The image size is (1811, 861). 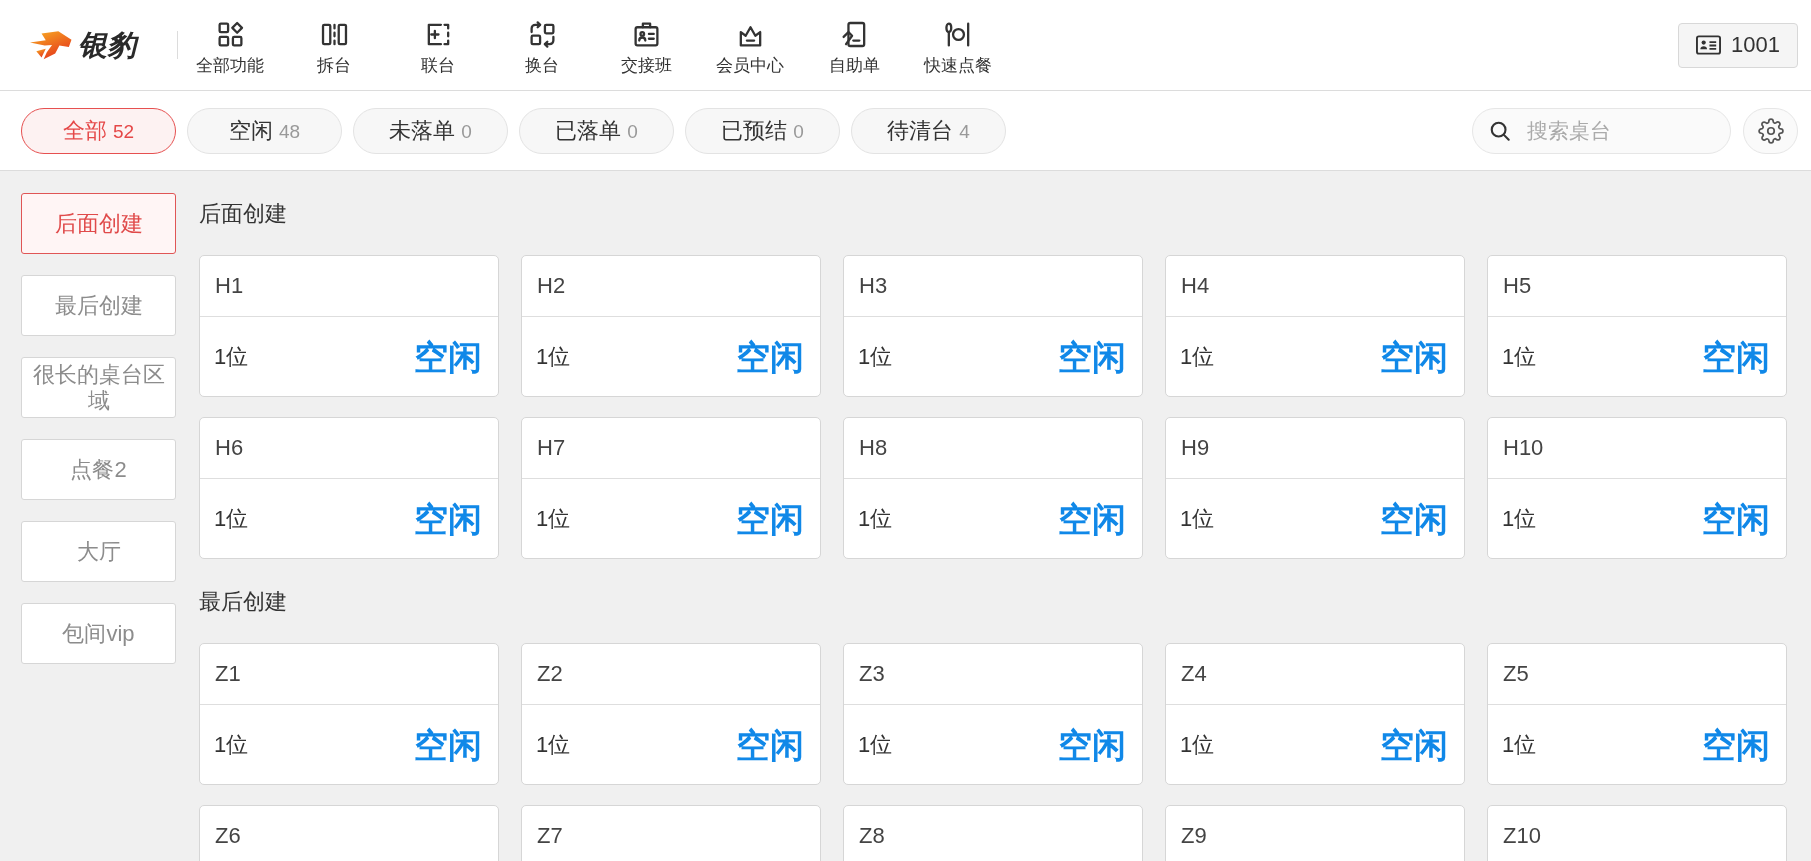 What do you see at coordinates (872, 836) in the screenshot?
I see `table-name: Z8` at bounding box center [872, 836].